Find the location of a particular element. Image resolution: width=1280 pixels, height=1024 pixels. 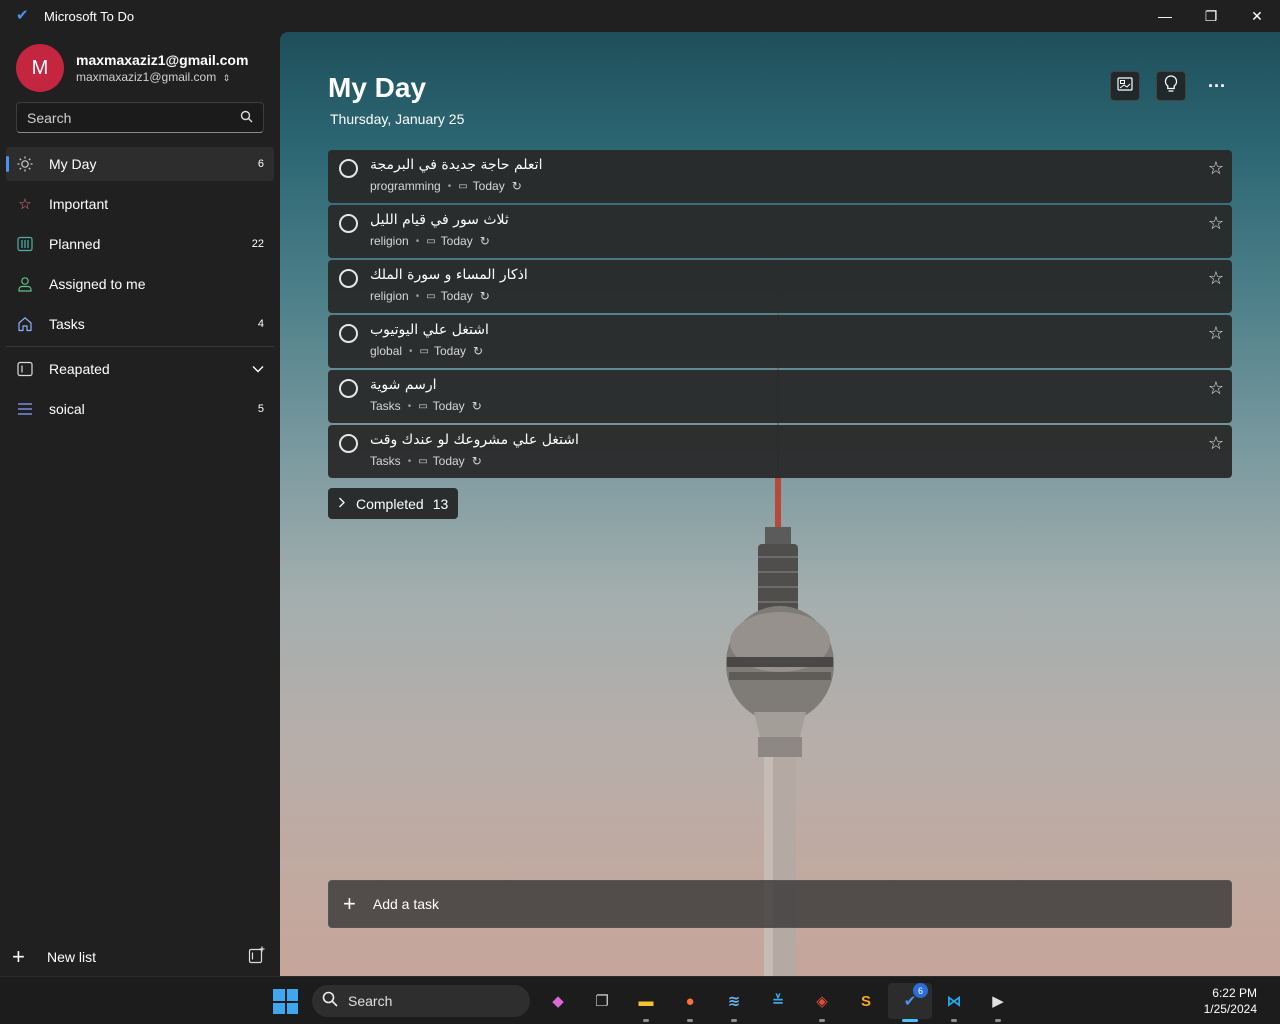

completed-toggle: Completed 13 is located at coordinates (393, 503).